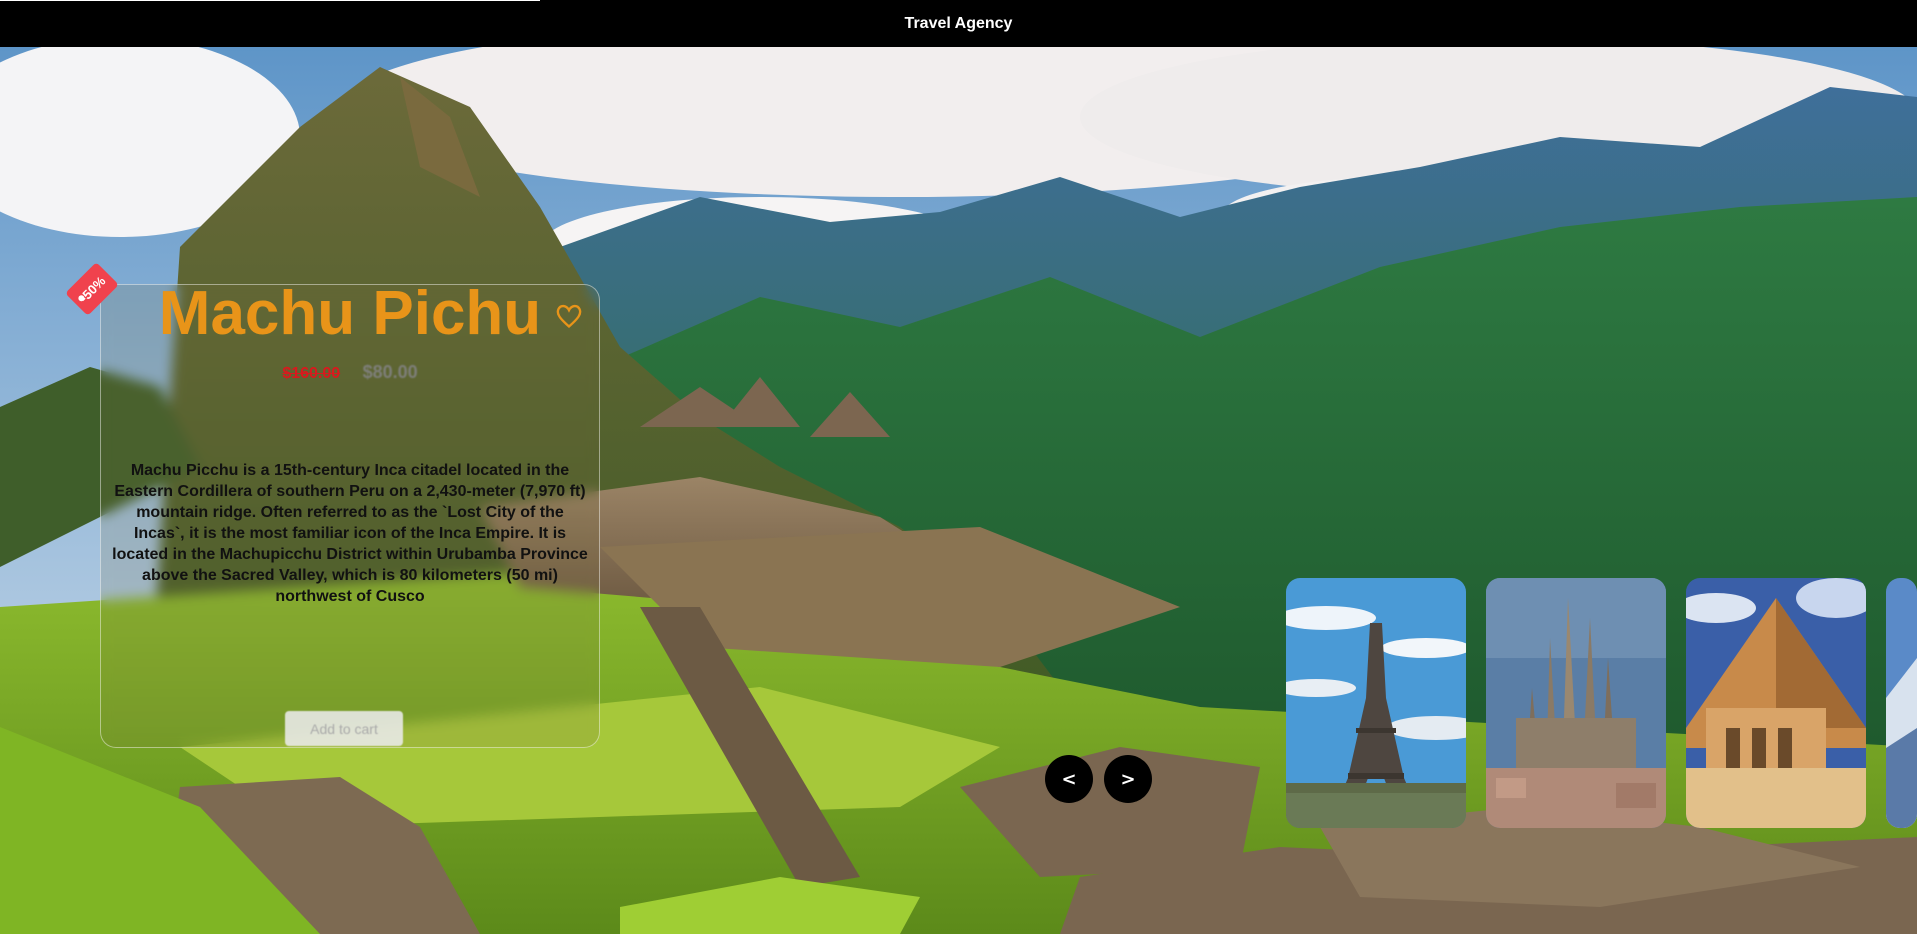  What do you see at coordinates (350, 313) in the screenshot?
I see `destination-title: Machu Pichu` at bounding box center [350, 313].